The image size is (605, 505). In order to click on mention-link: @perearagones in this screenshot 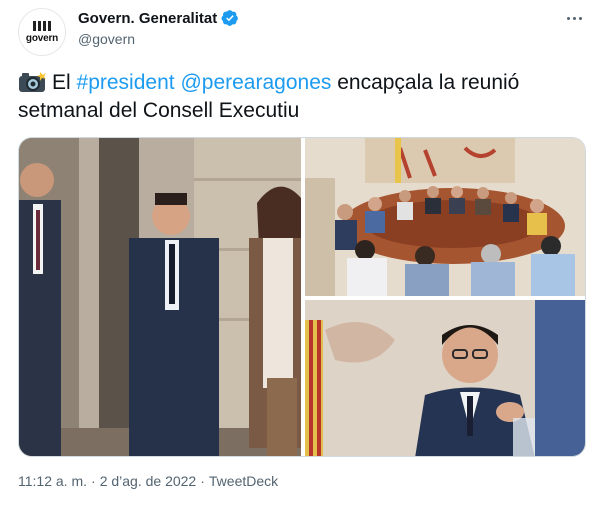, I will do `click(255, 82)`.